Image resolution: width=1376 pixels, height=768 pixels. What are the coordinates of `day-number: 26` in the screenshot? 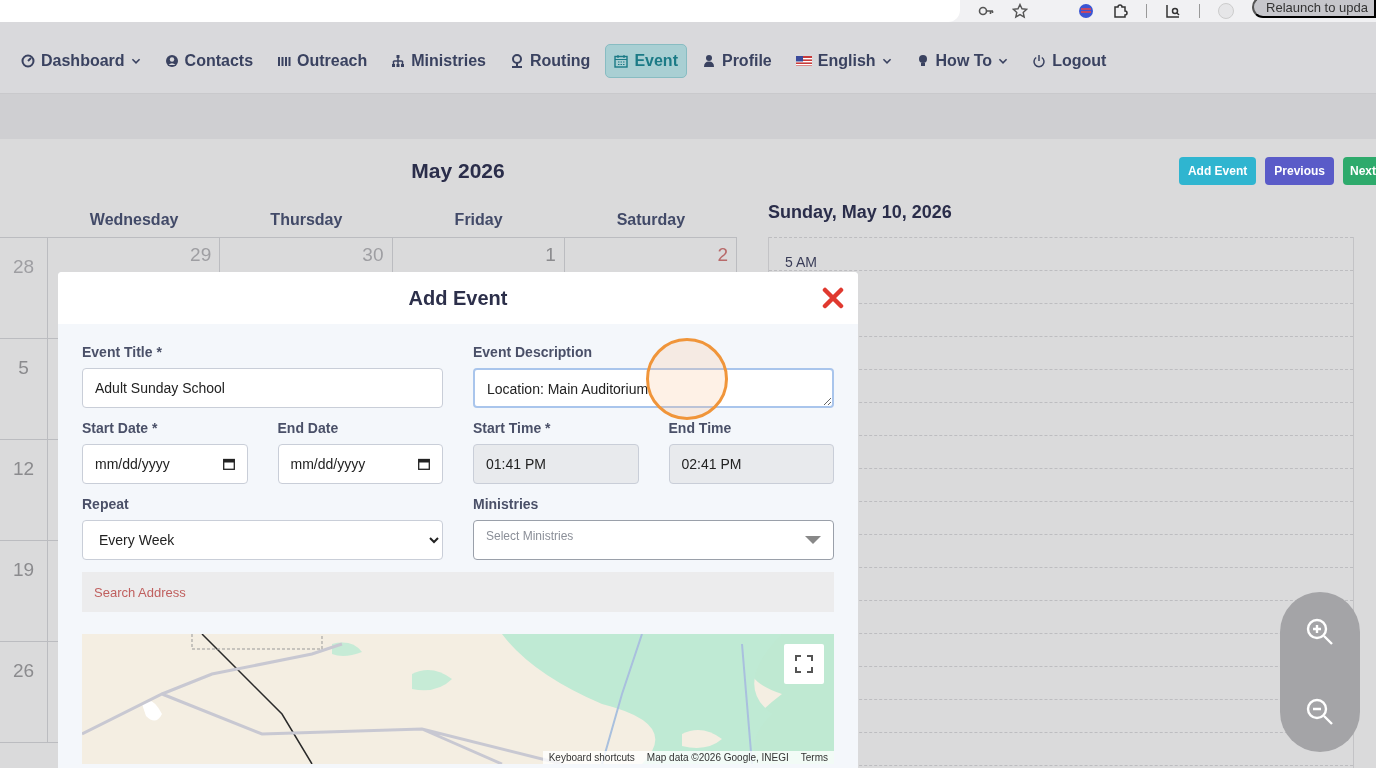 It's located at (23, 671).